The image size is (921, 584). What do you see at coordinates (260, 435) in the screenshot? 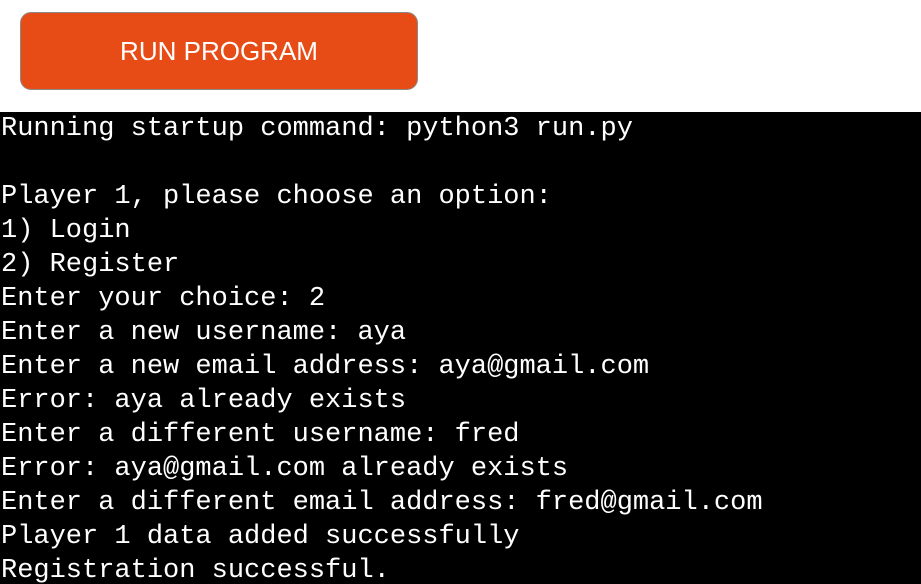
I see `terminal-line: Enter a different username: fred` at bounding box center [260, 435].